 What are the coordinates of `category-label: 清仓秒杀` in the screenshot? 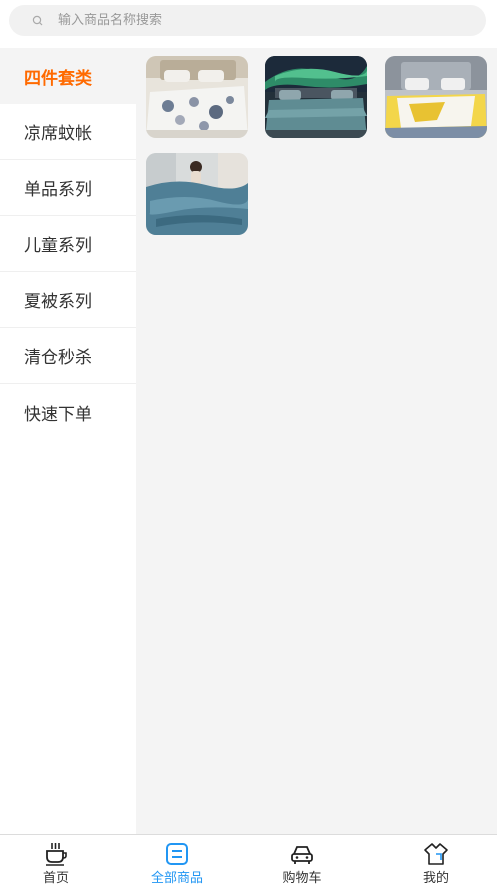 It's located at (58, 358).